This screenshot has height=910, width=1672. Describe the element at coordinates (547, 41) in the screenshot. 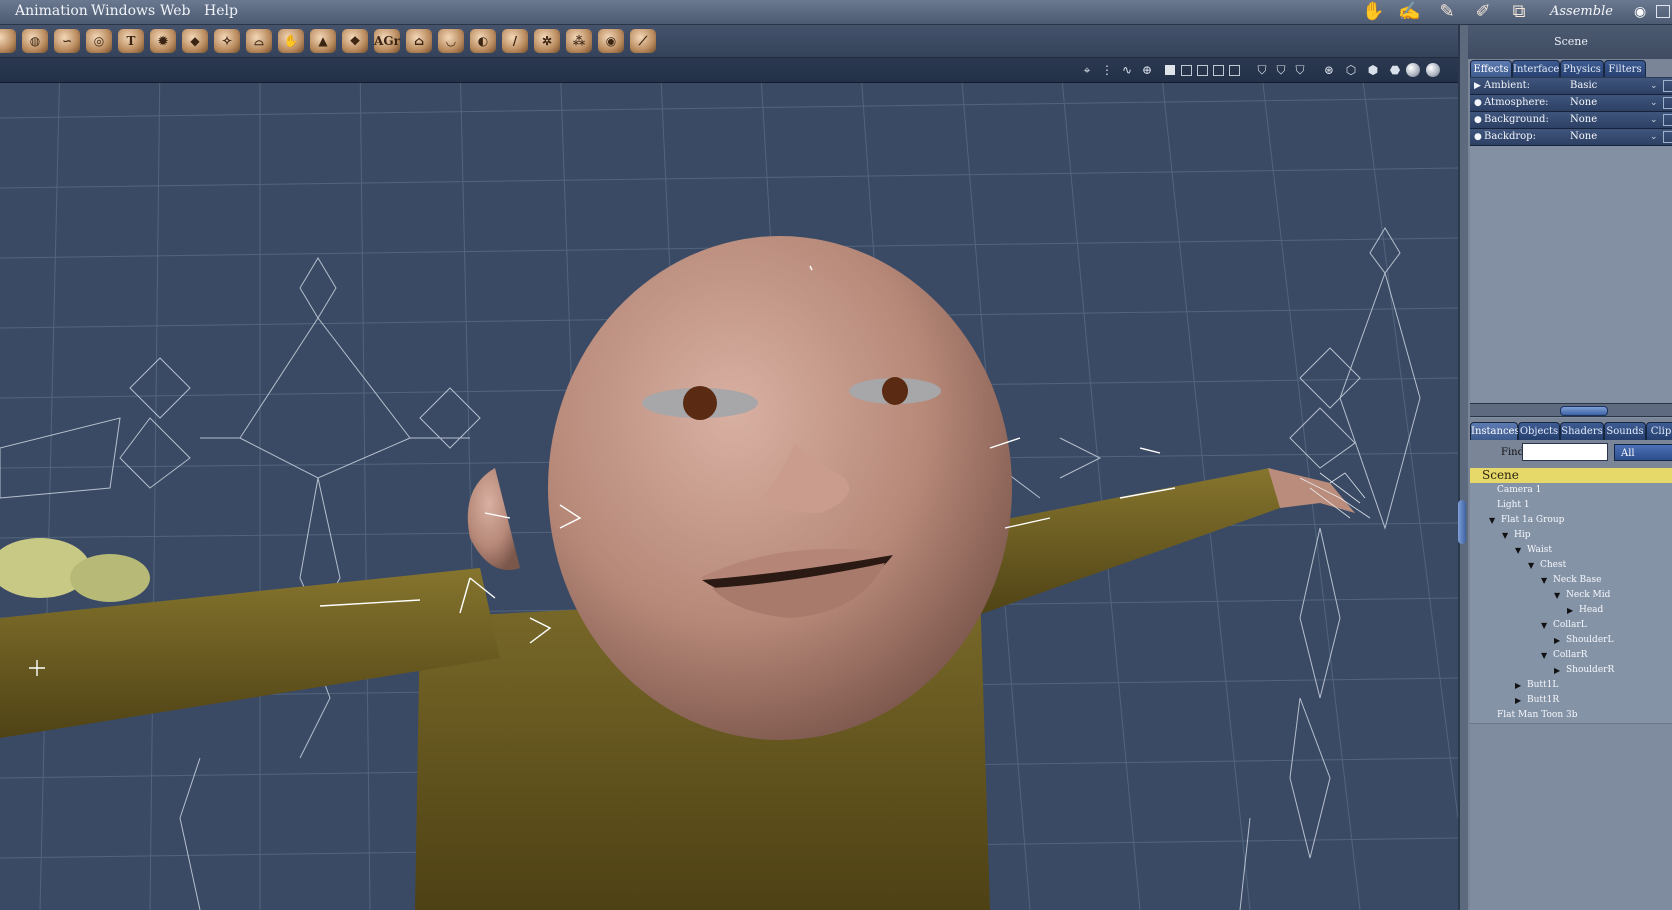

I see `skeleton-tool: ✲` at that location.